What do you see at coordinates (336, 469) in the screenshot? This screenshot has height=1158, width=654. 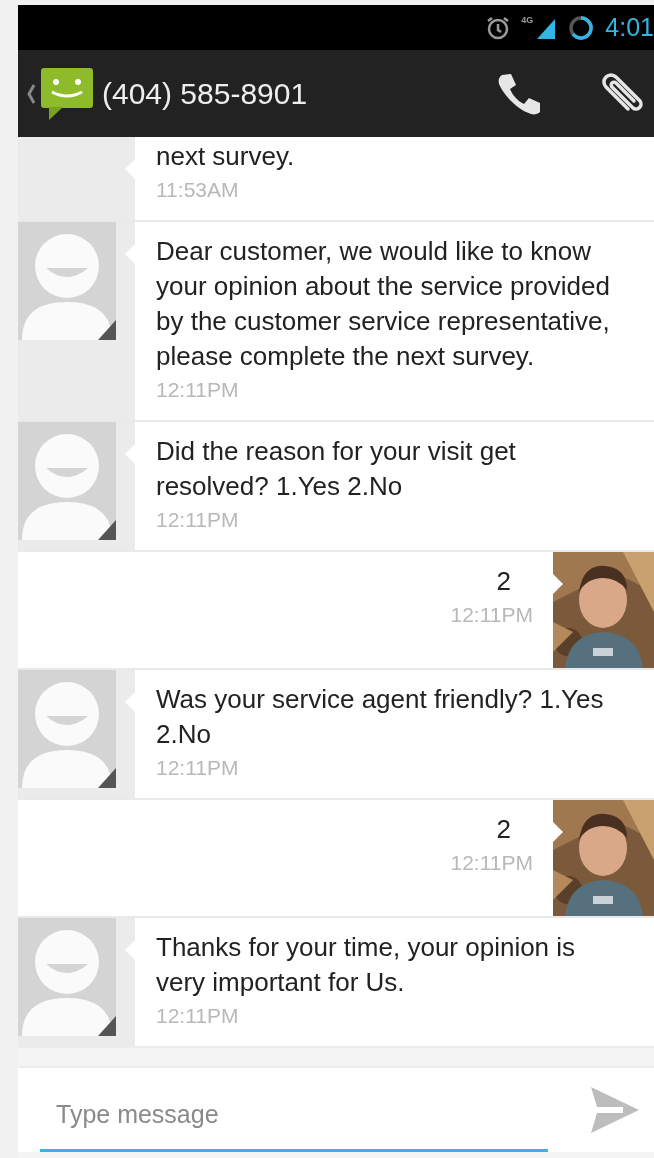 I see `message-text: Did the reason for your visit get resolved? 1.Yes 2.No` at bounding box center [336, 469].